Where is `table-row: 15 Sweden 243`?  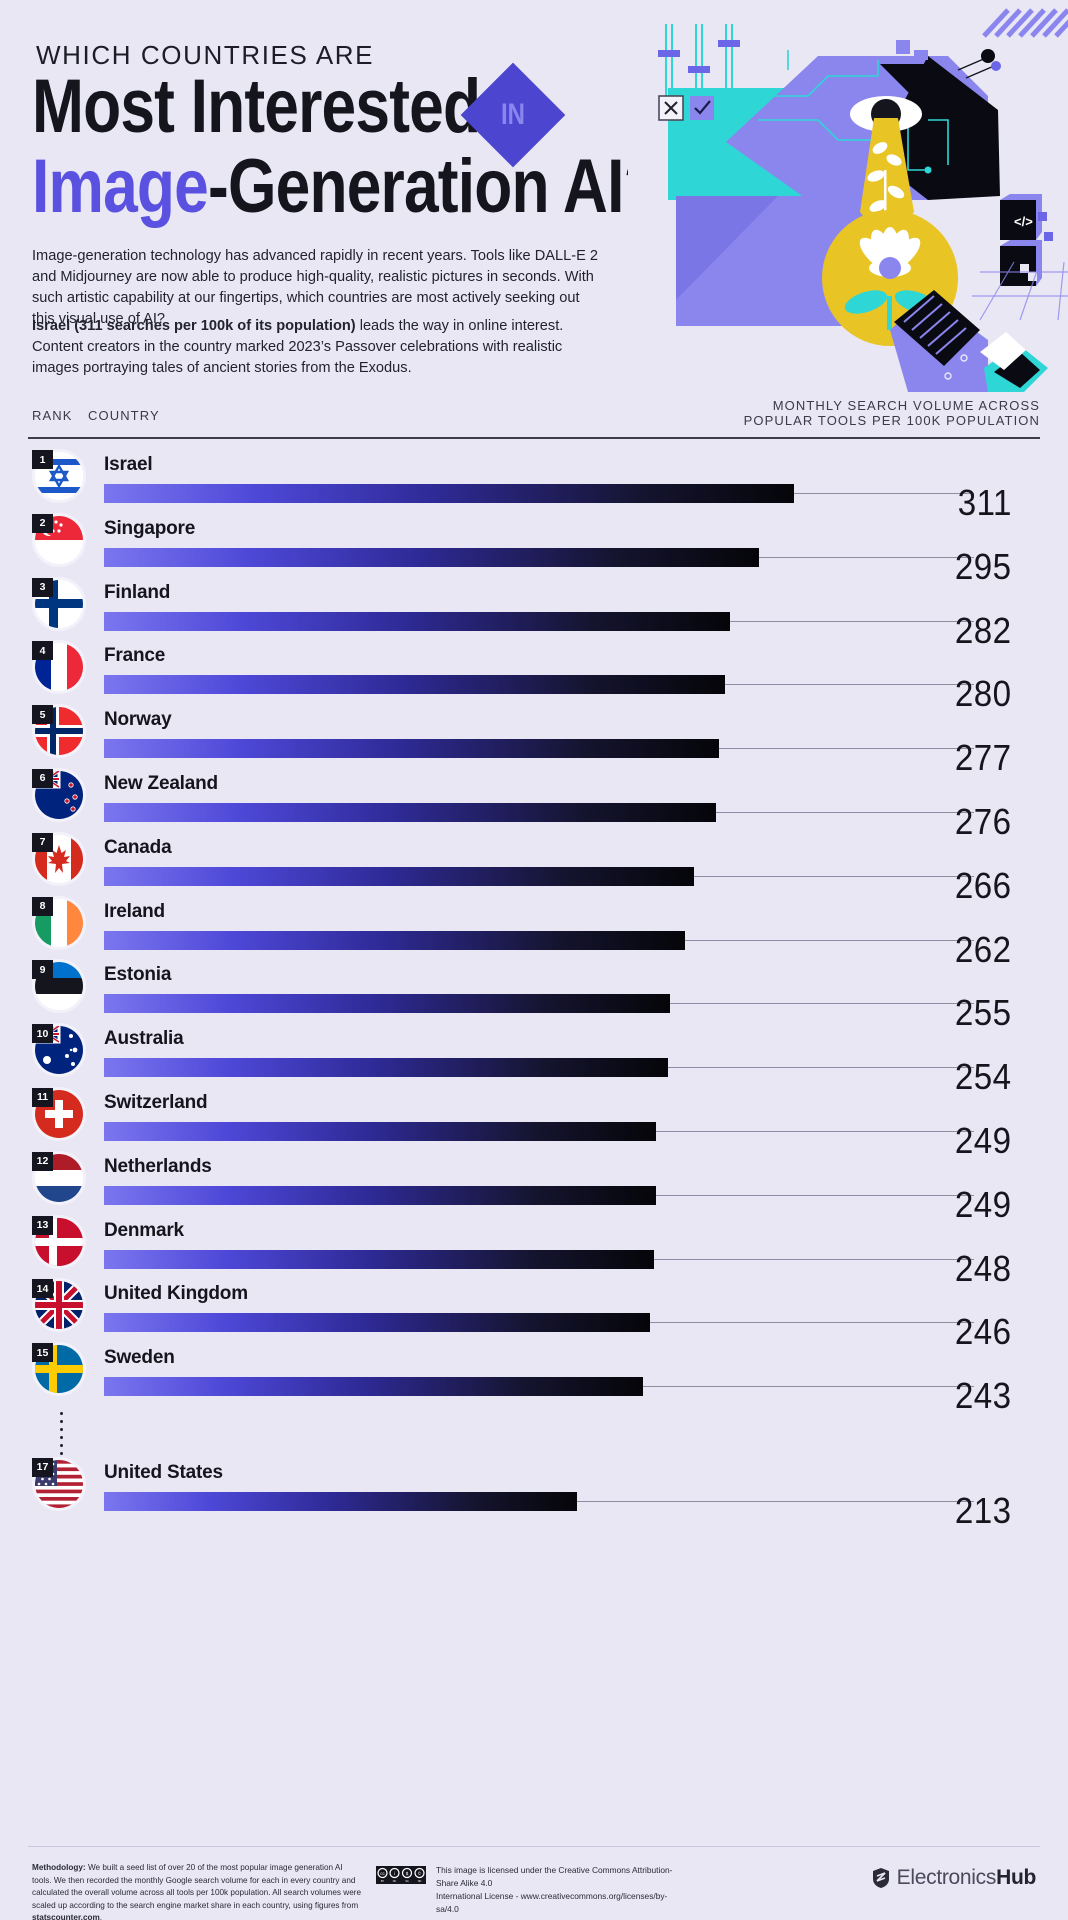
table-row: 15 Sweden 243 is located at coordinates (534, 1378).